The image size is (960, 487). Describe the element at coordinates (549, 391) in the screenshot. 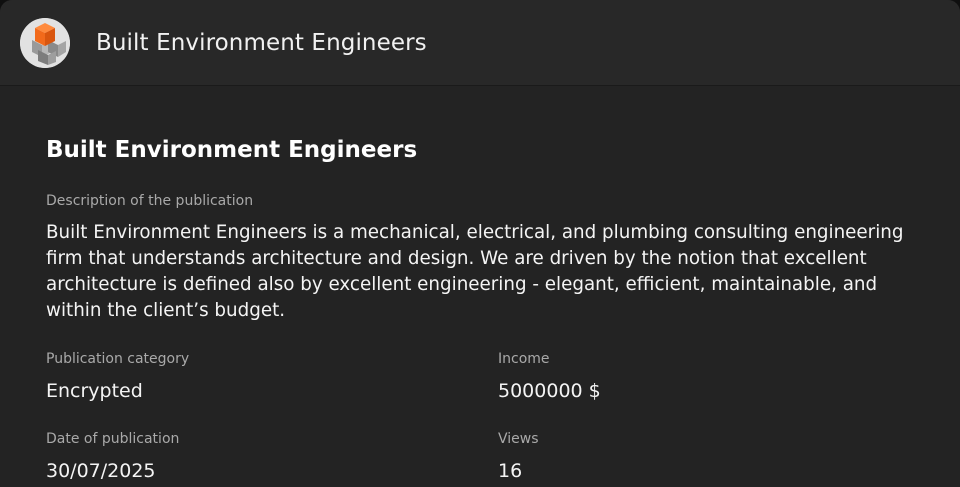

I see `income-value: 5000000 $` at that location.